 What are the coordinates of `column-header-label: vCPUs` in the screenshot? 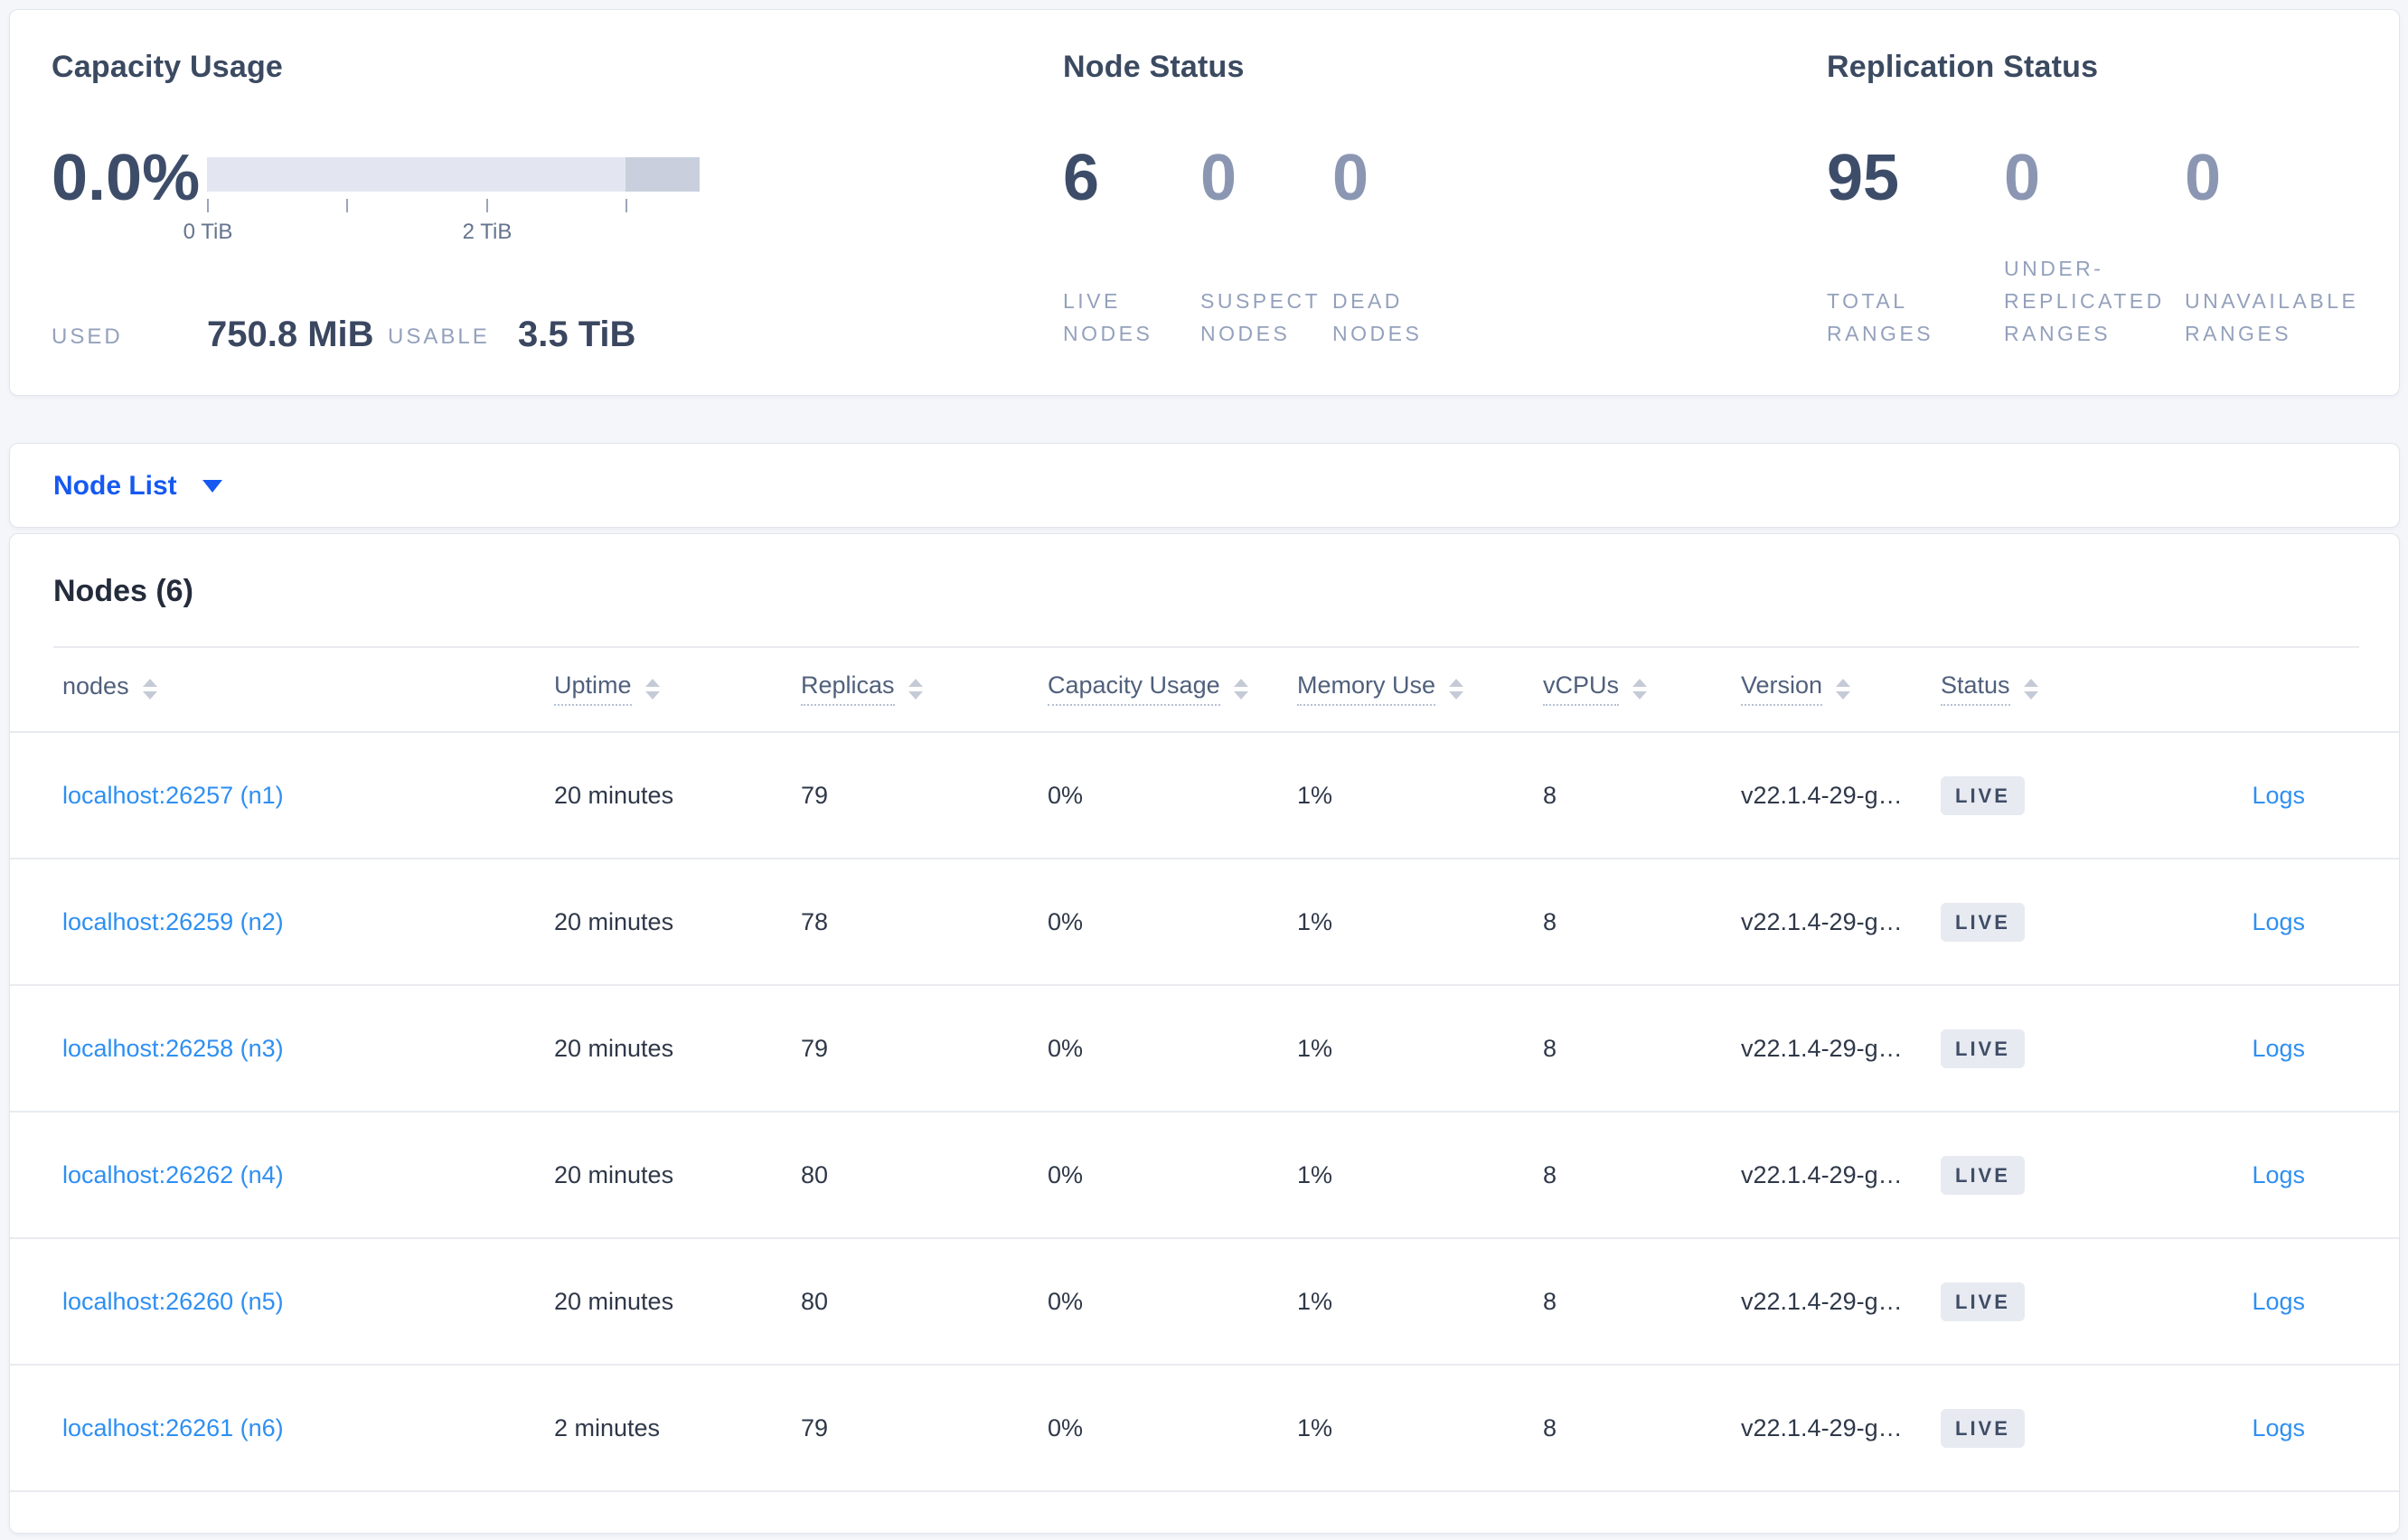 It's located at (1581, 688).